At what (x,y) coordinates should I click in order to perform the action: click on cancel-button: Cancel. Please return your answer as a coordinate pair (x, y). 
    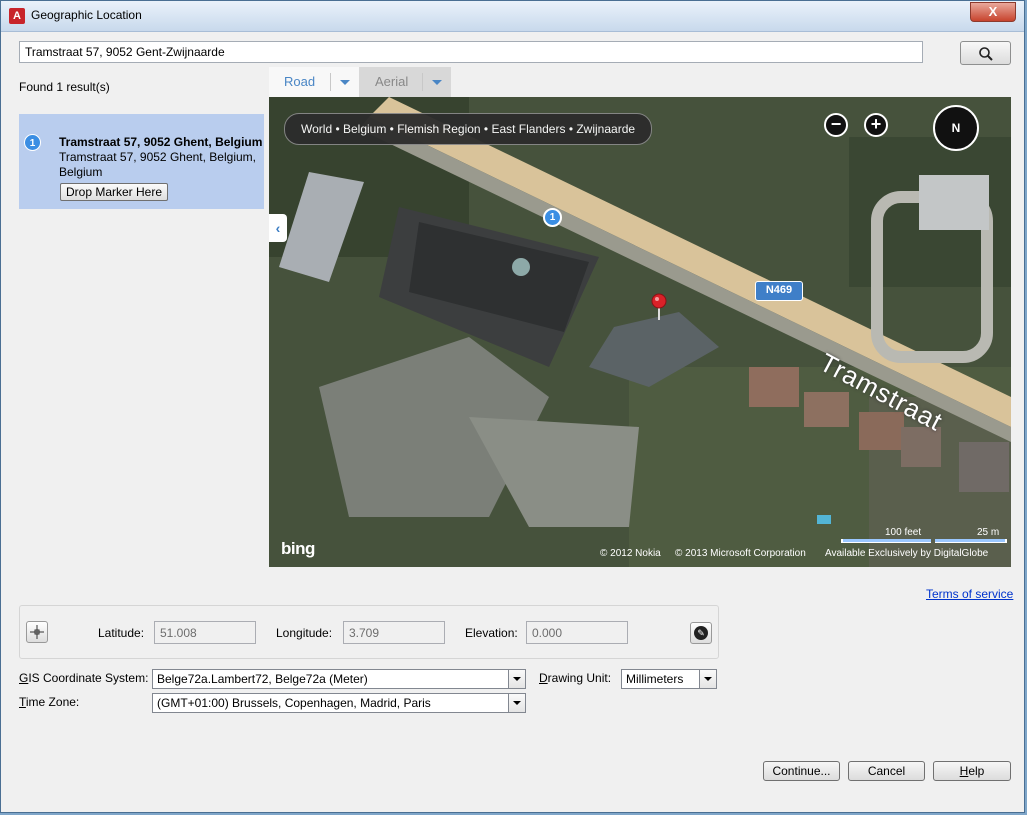
    Looking at the image, I should click on (886, 771).